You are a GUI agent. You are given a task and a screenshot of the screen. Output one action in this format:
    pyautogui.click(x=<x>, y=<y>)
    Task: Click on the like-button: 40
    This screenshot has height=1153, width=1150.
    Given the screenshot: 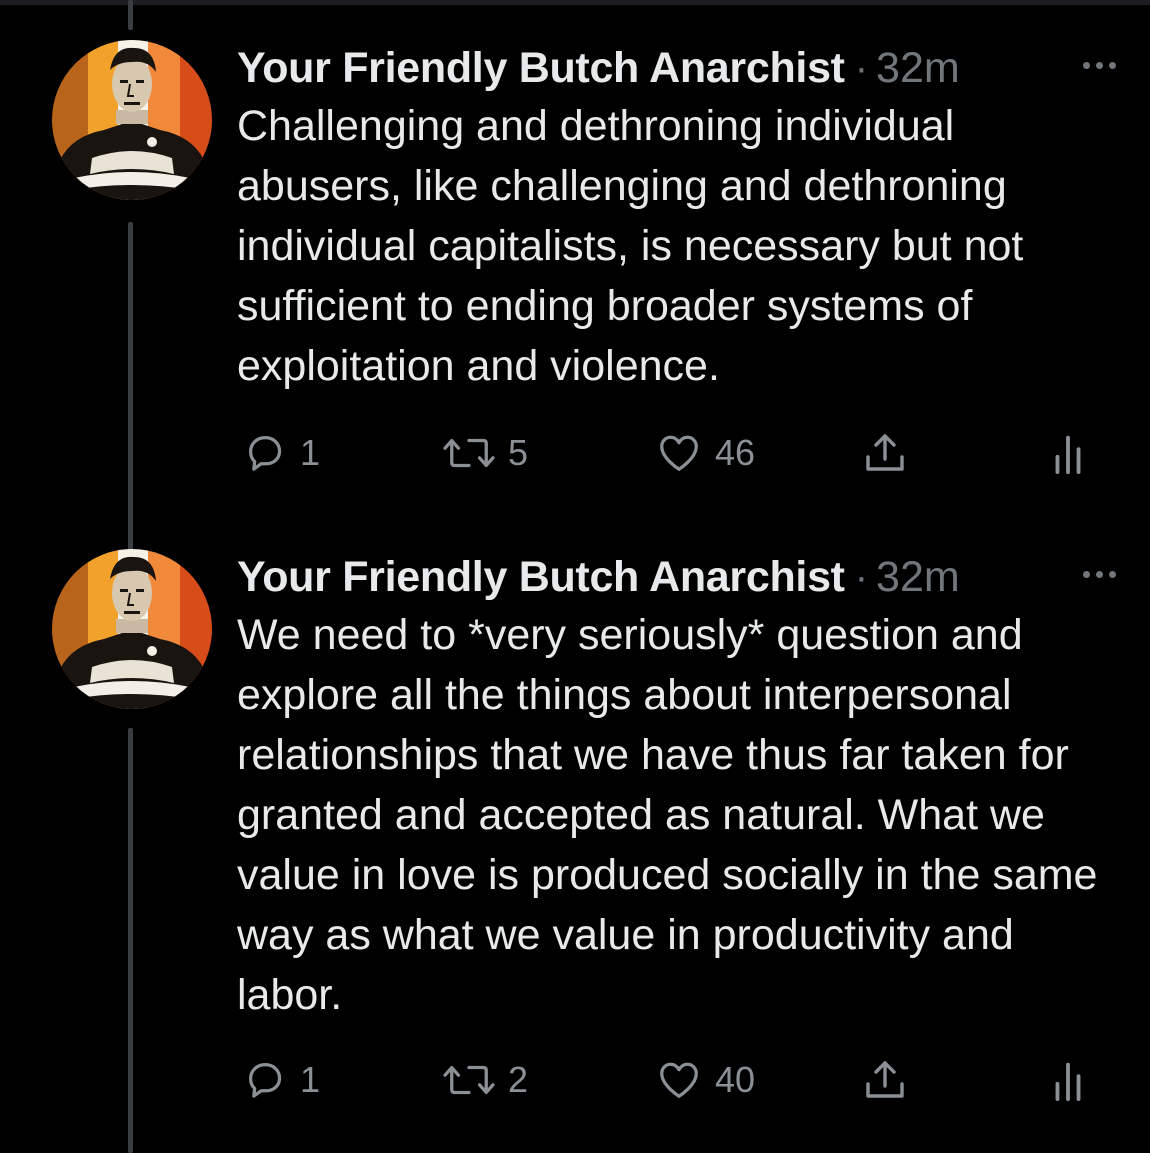 What is the action you would take?
    pyautogui.click(x=705, y=1080)
    